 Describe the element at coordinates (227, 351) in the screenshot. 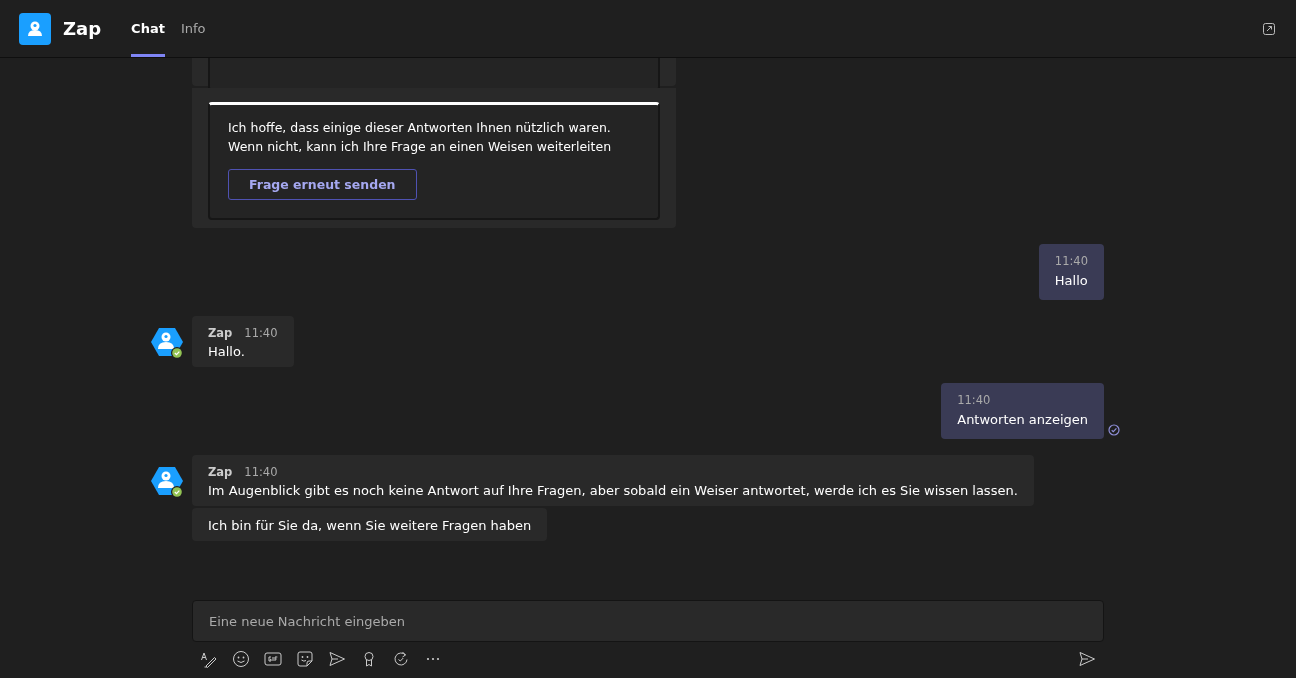

I see `message-text: Hallo.` at that location.